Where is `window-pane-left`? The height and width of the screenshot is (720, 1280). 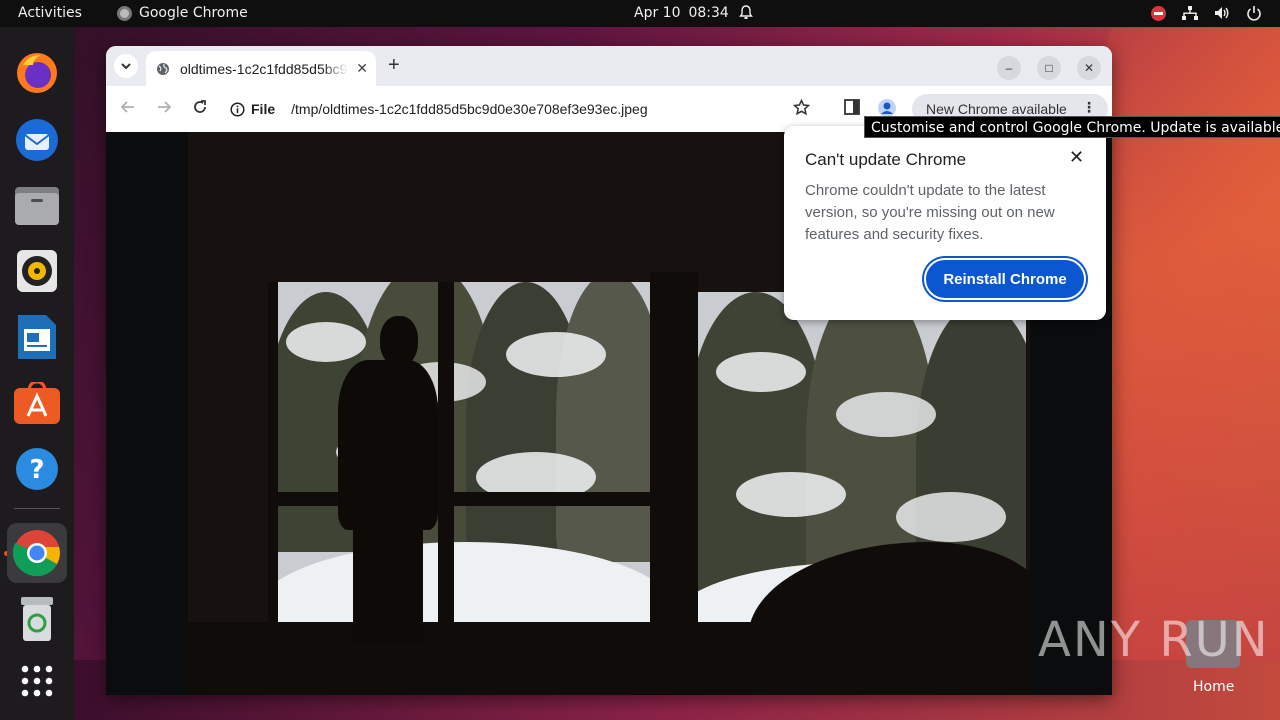 window-pane-left is located at coordinates (464, 457).